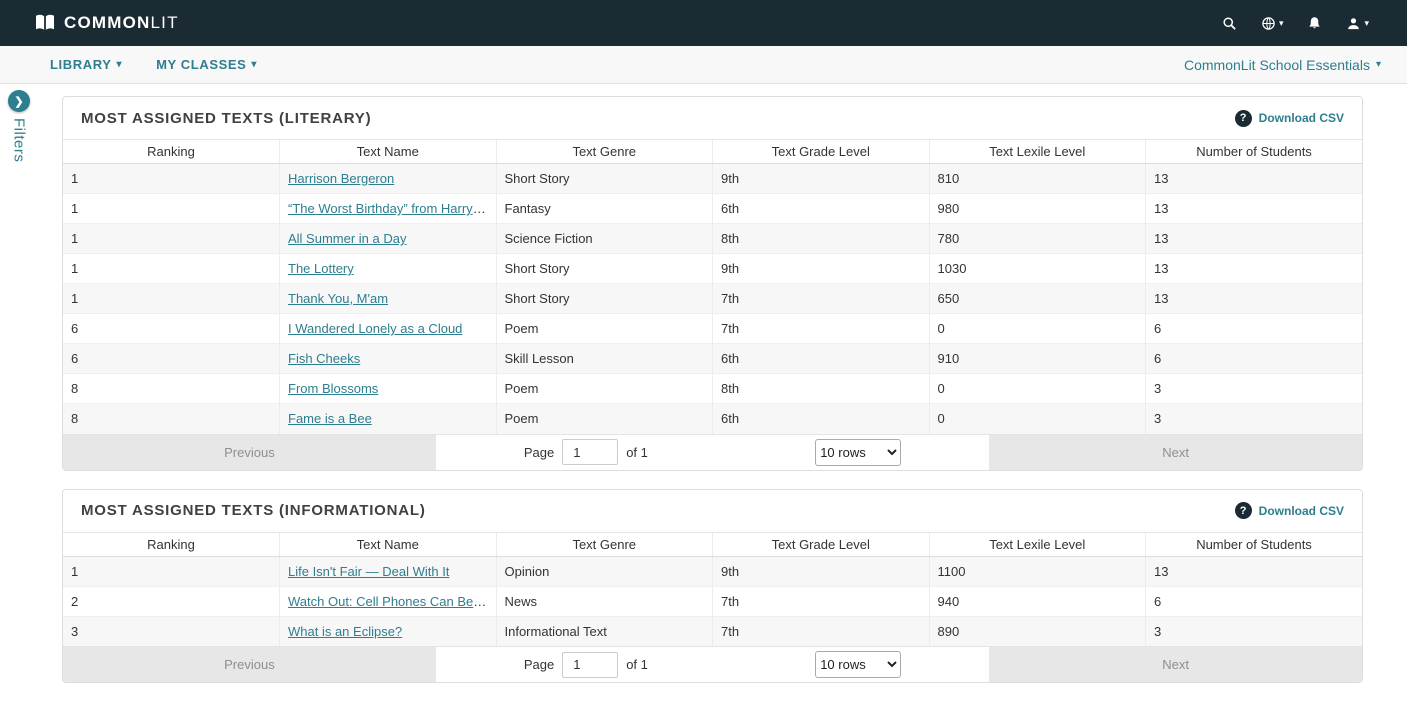 This screenshot has width=1407, height=711. What do you see at coordinates (345, 631) in the screenshot?
I see `text-link: What is an Eclipse?` at bounding box center [345, 631].